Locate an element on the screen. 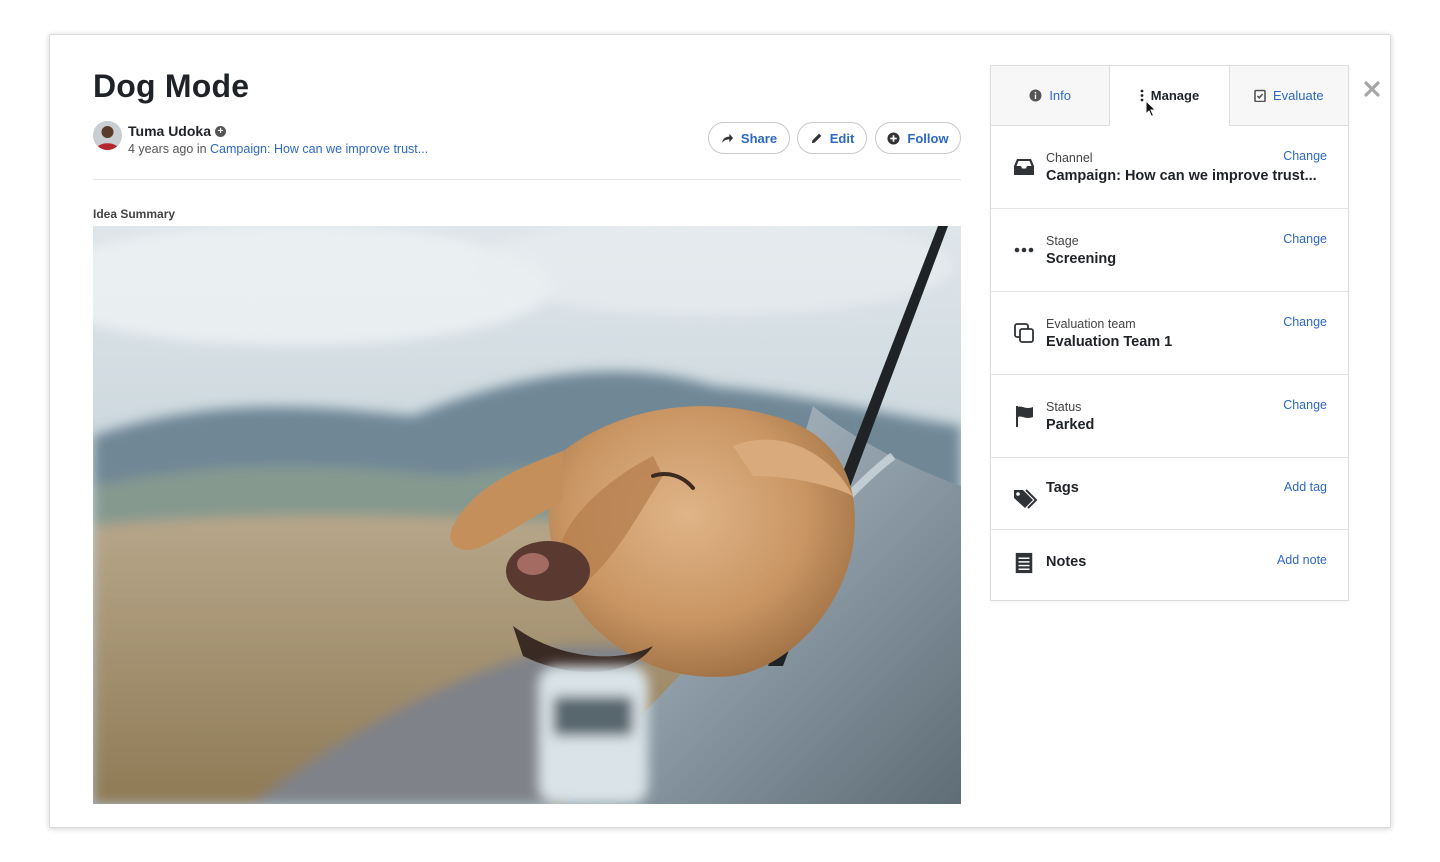  follow-button: Follow is located at coordinates (918, 138).